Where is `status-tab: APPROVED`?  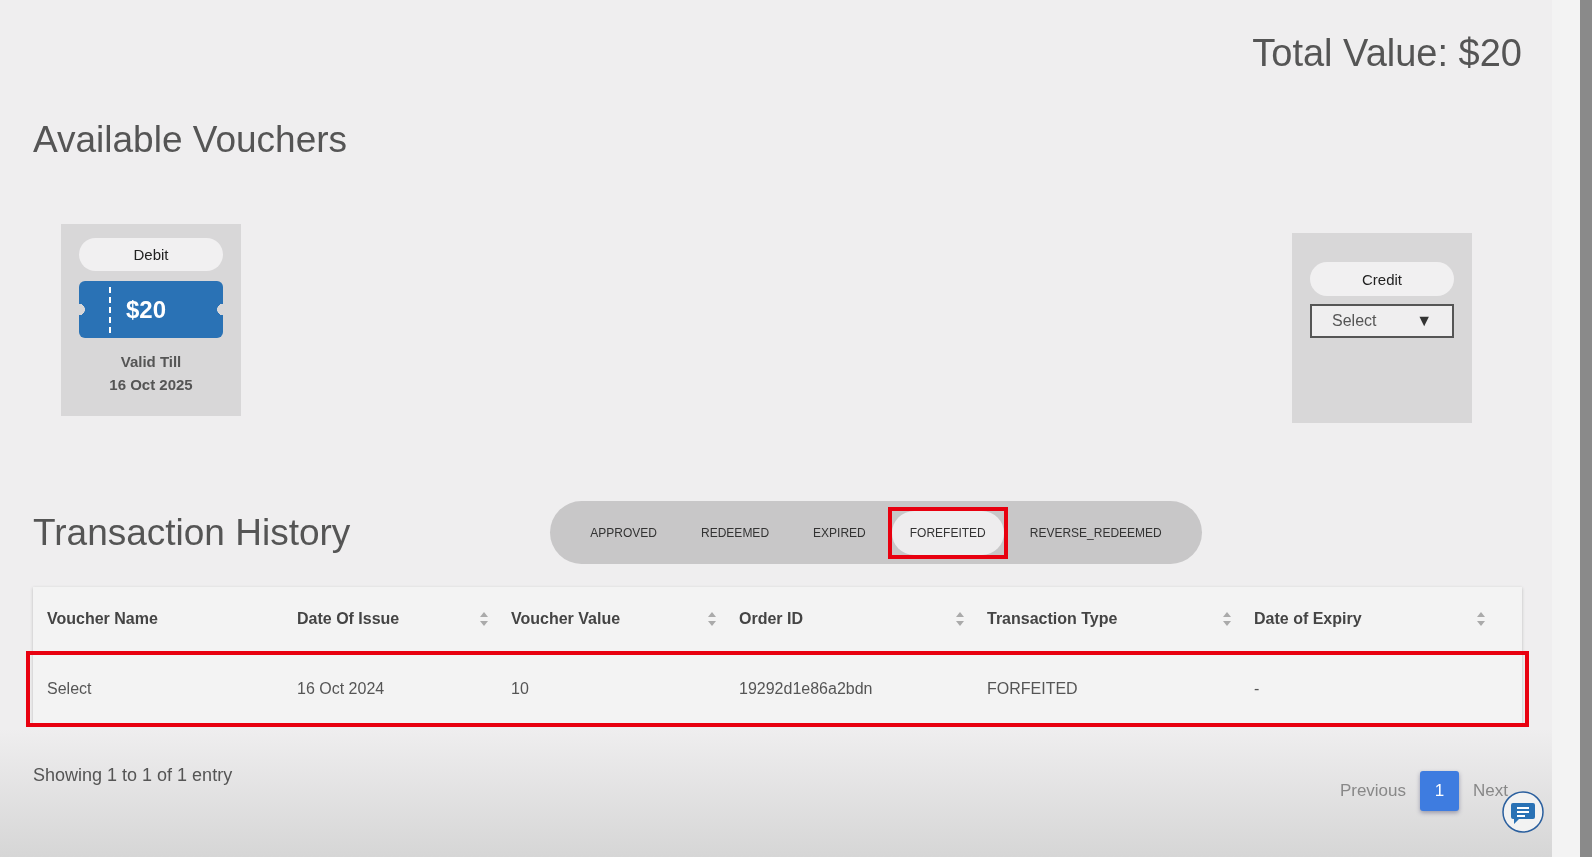 status-tab: APPROVED is located at coordinates (624, 532).